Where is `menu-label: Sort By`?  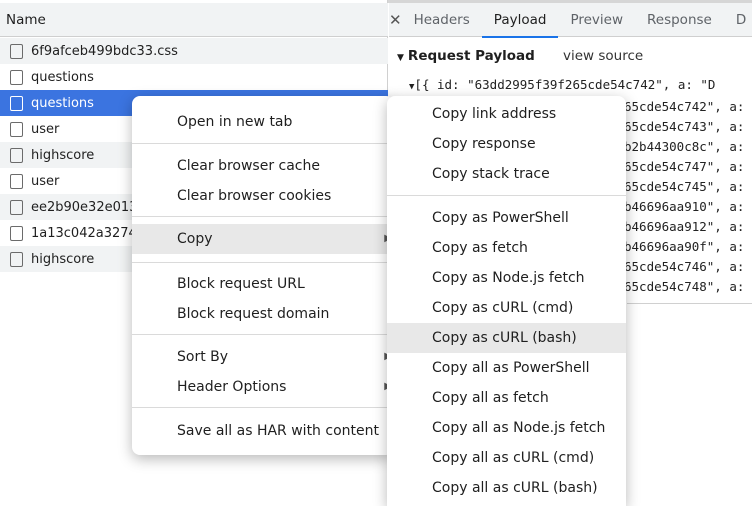
menu-label: Sort By is located at coordinates (203, 357).